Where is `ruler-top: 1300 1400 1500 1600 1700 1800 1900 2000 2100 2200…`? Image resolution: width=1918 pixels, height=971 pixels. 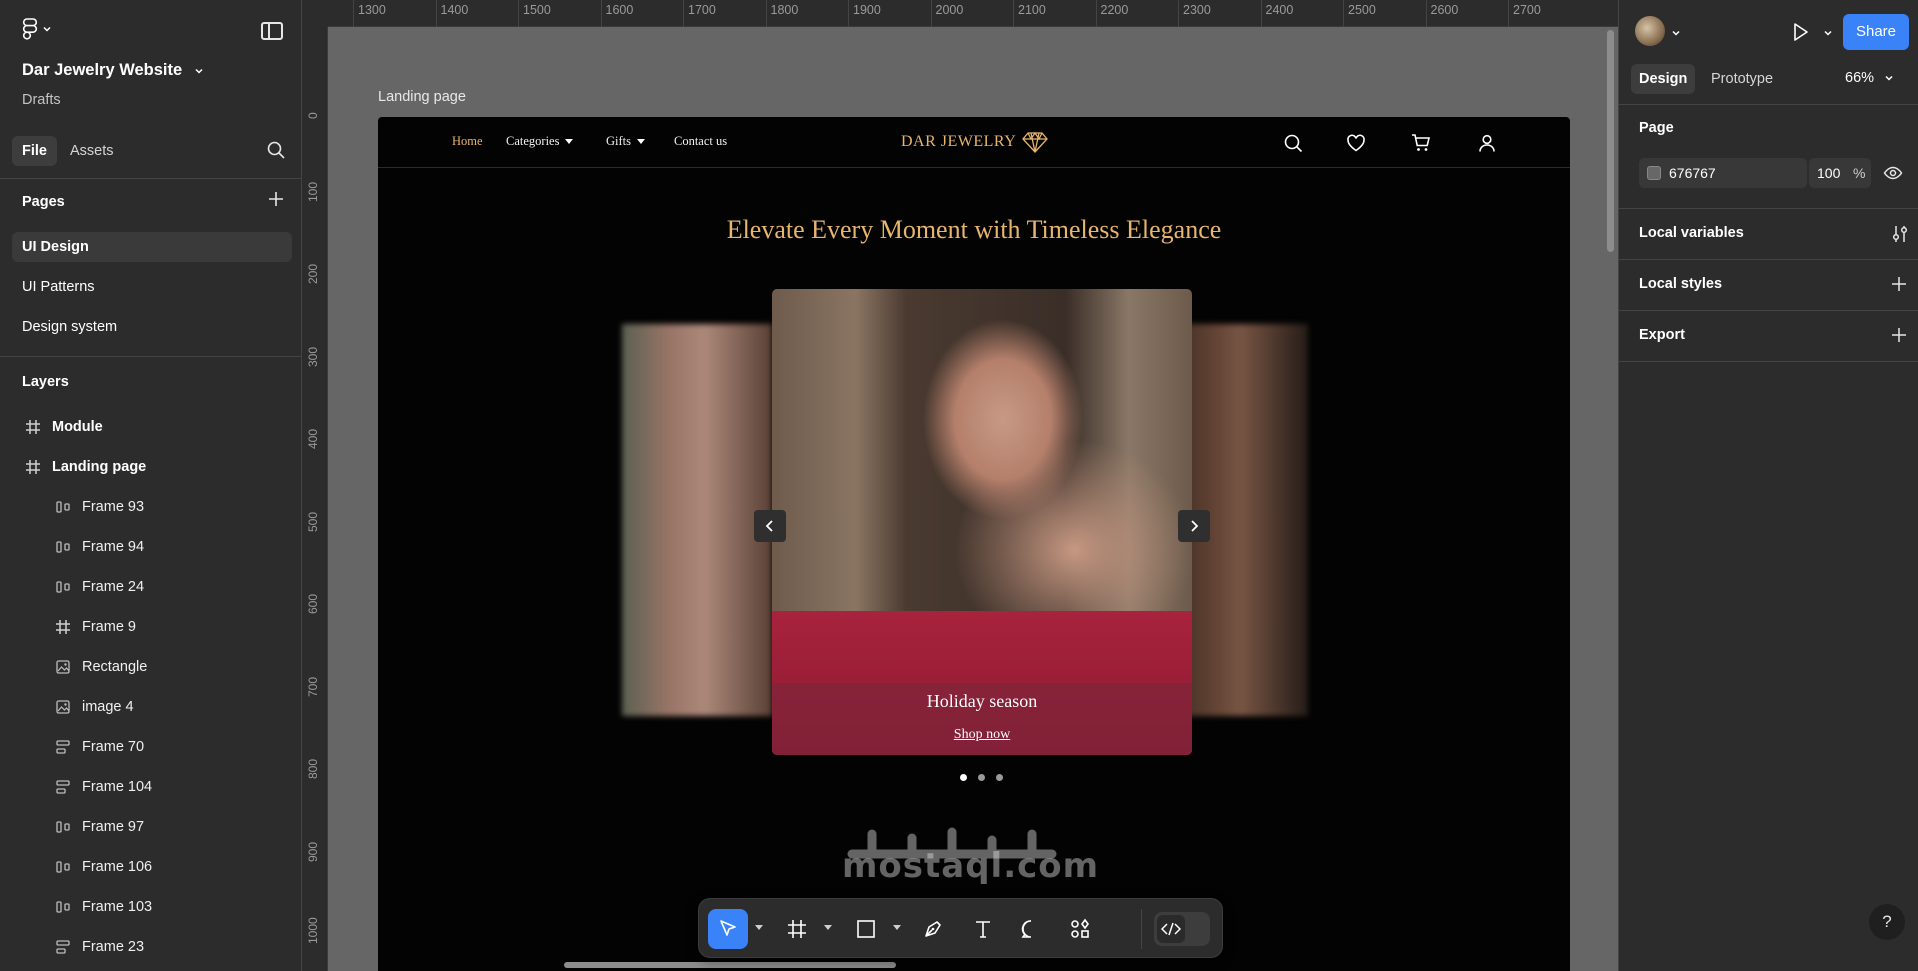
ruler-top: 1300 1400 1500 1600 1700 1800 1900 2000 2100 2200… is located at coordinates (973, 13).